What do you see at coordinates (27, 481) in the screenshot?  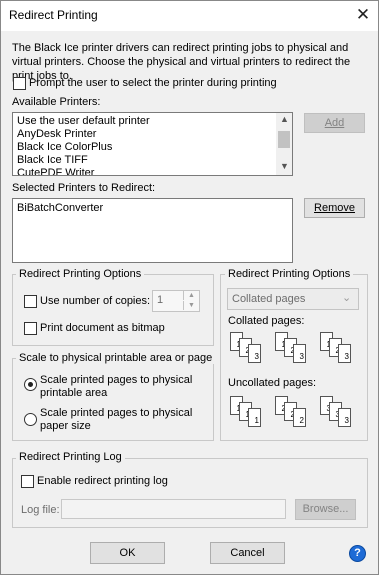 I see `enable-log-checkbox` at bounding box center [27, 481].